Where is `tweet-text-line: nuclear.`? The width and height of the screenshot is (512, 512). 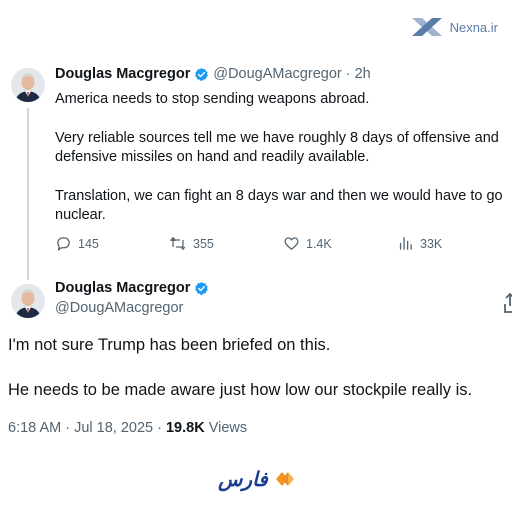 tweet-text-line: nuclear. is located at coordinates (80, 215).